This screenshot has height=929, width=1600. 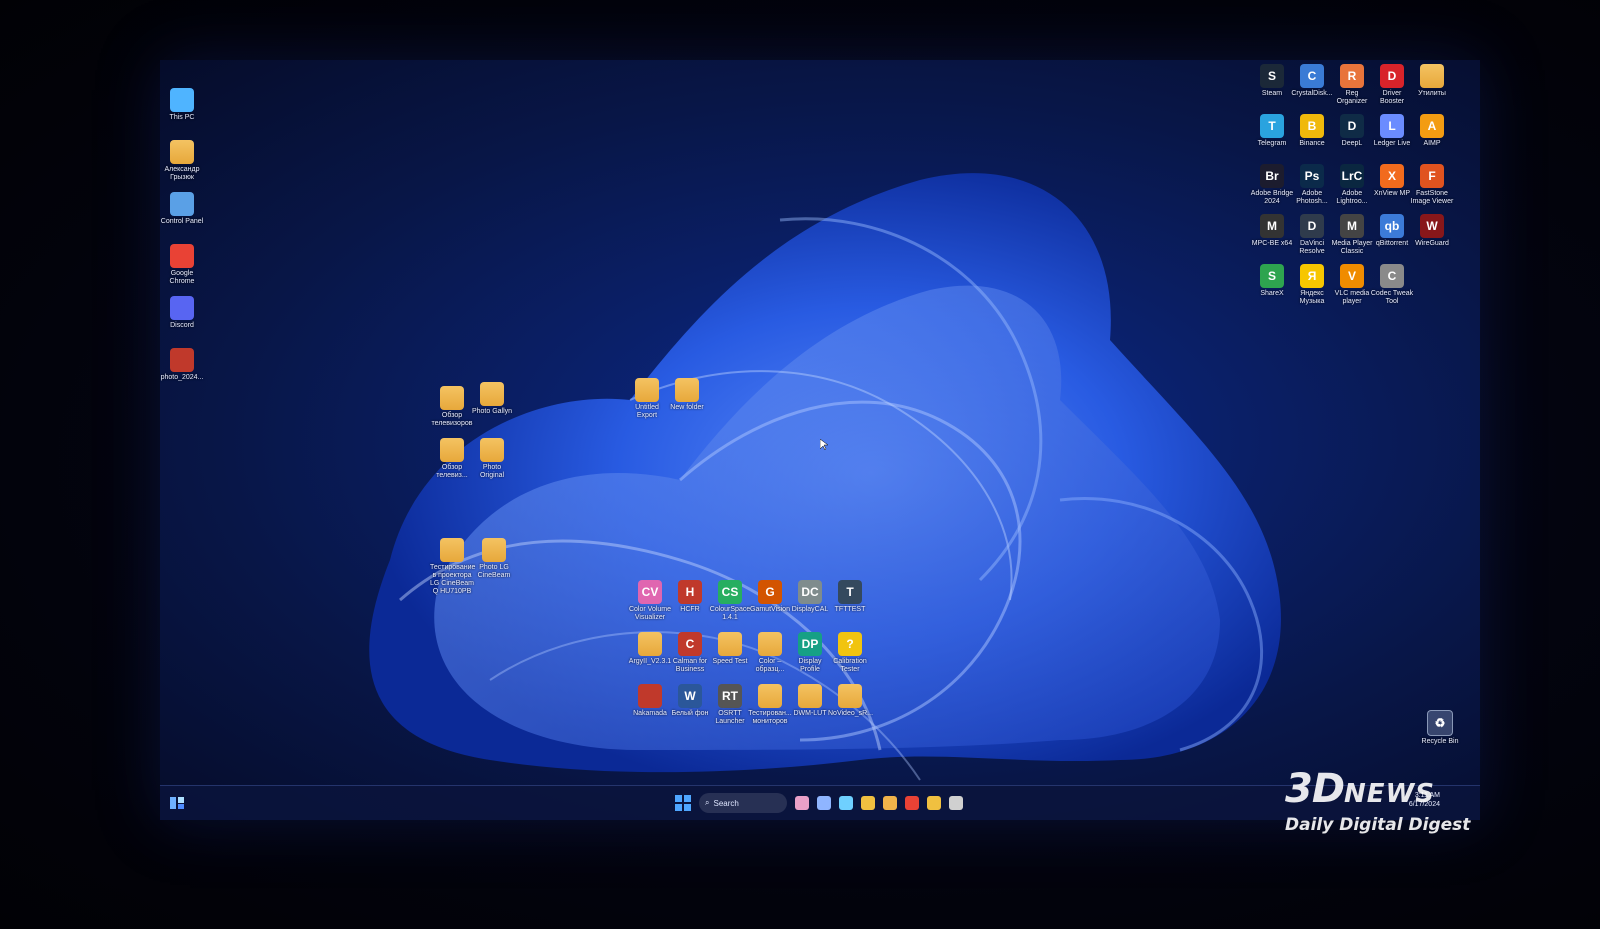 What do you see at coordinates (810, 597) in the screenshot?
I see `desktop-icon: DC DisplayCAL` at bounding box center [810, 597].